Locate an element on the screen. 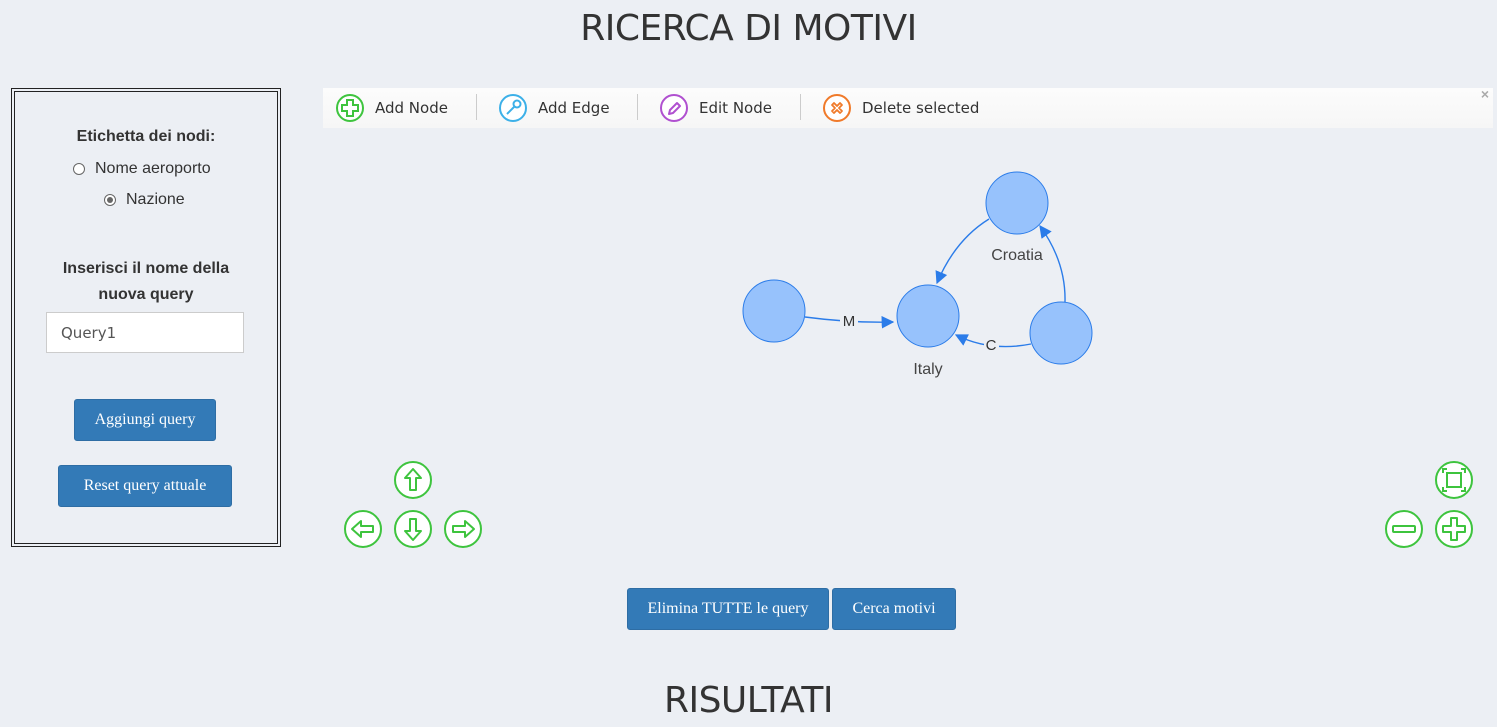 The width and height of the screenshot is (1497, 727). edit-node-label: Edit Node is located at coordinates (735, 108).